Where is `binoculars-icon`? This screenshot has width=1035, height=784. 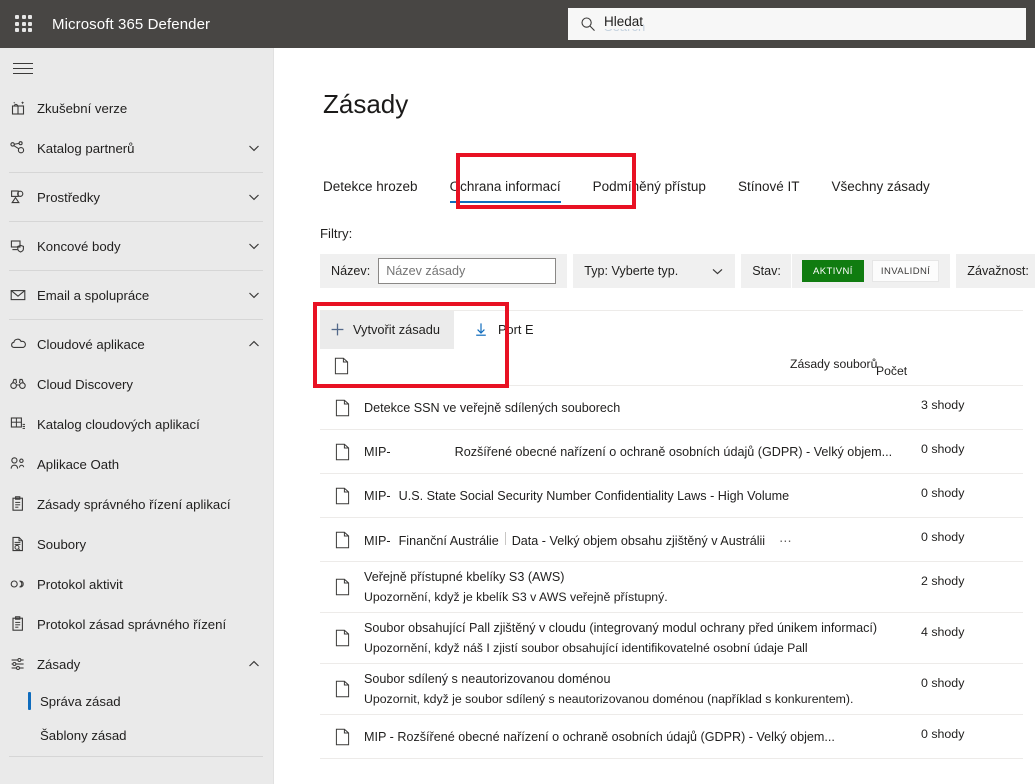
binoculars-icon is located at coordinates (23, 384).